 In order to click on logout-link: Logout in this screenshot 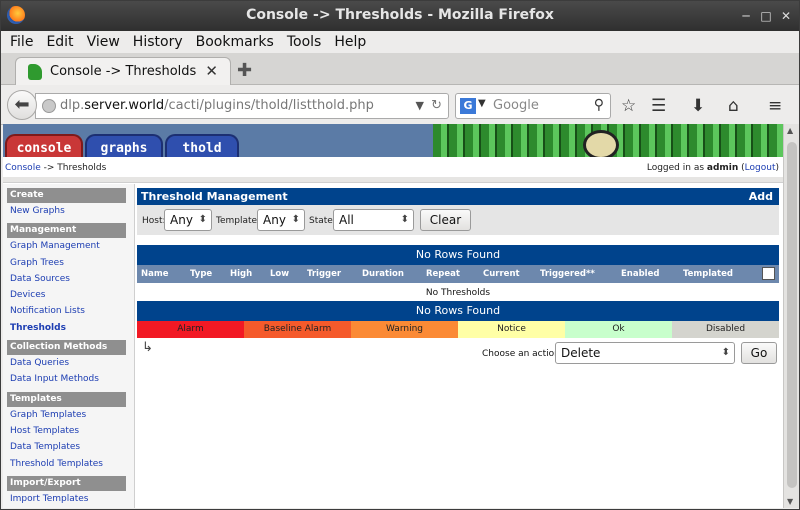, I will do `click(760, 168)`.